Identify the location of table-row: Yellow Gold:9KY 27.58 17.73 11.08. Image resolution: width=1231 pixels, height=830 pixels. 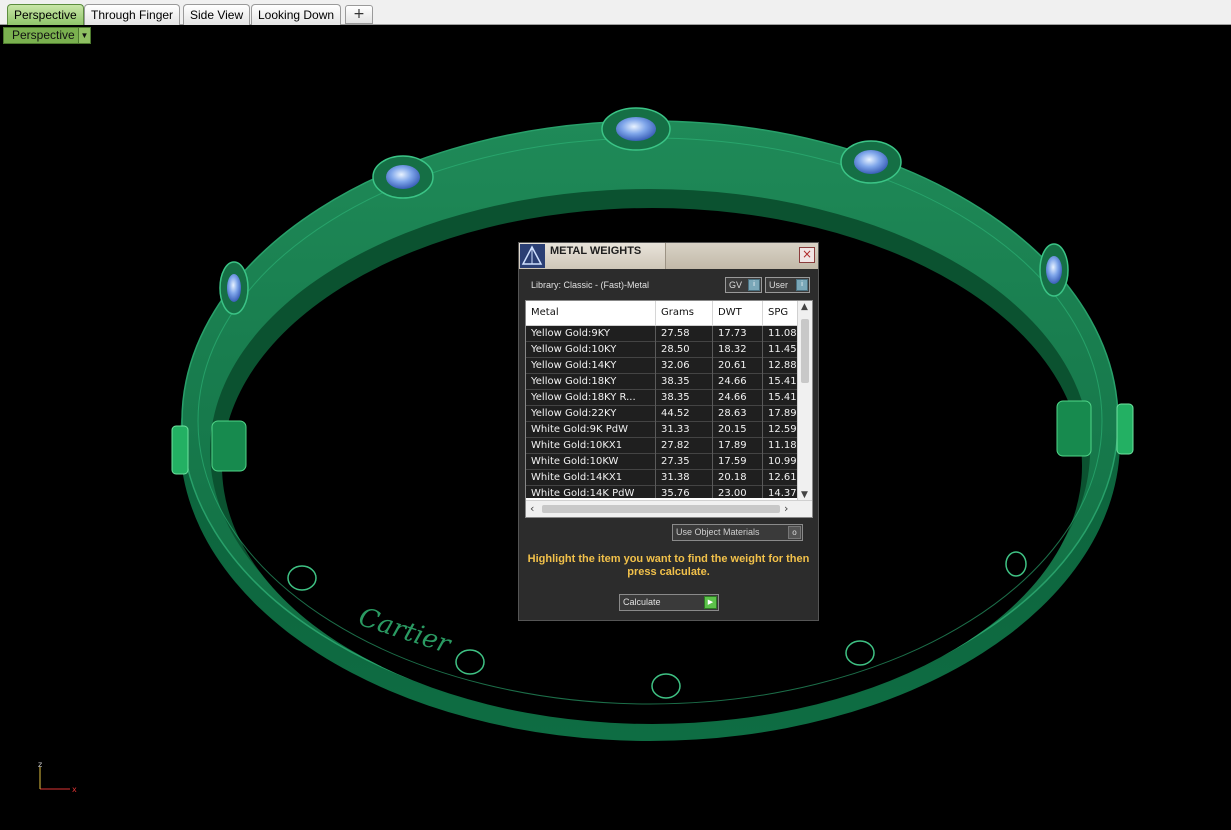
(662, 334).